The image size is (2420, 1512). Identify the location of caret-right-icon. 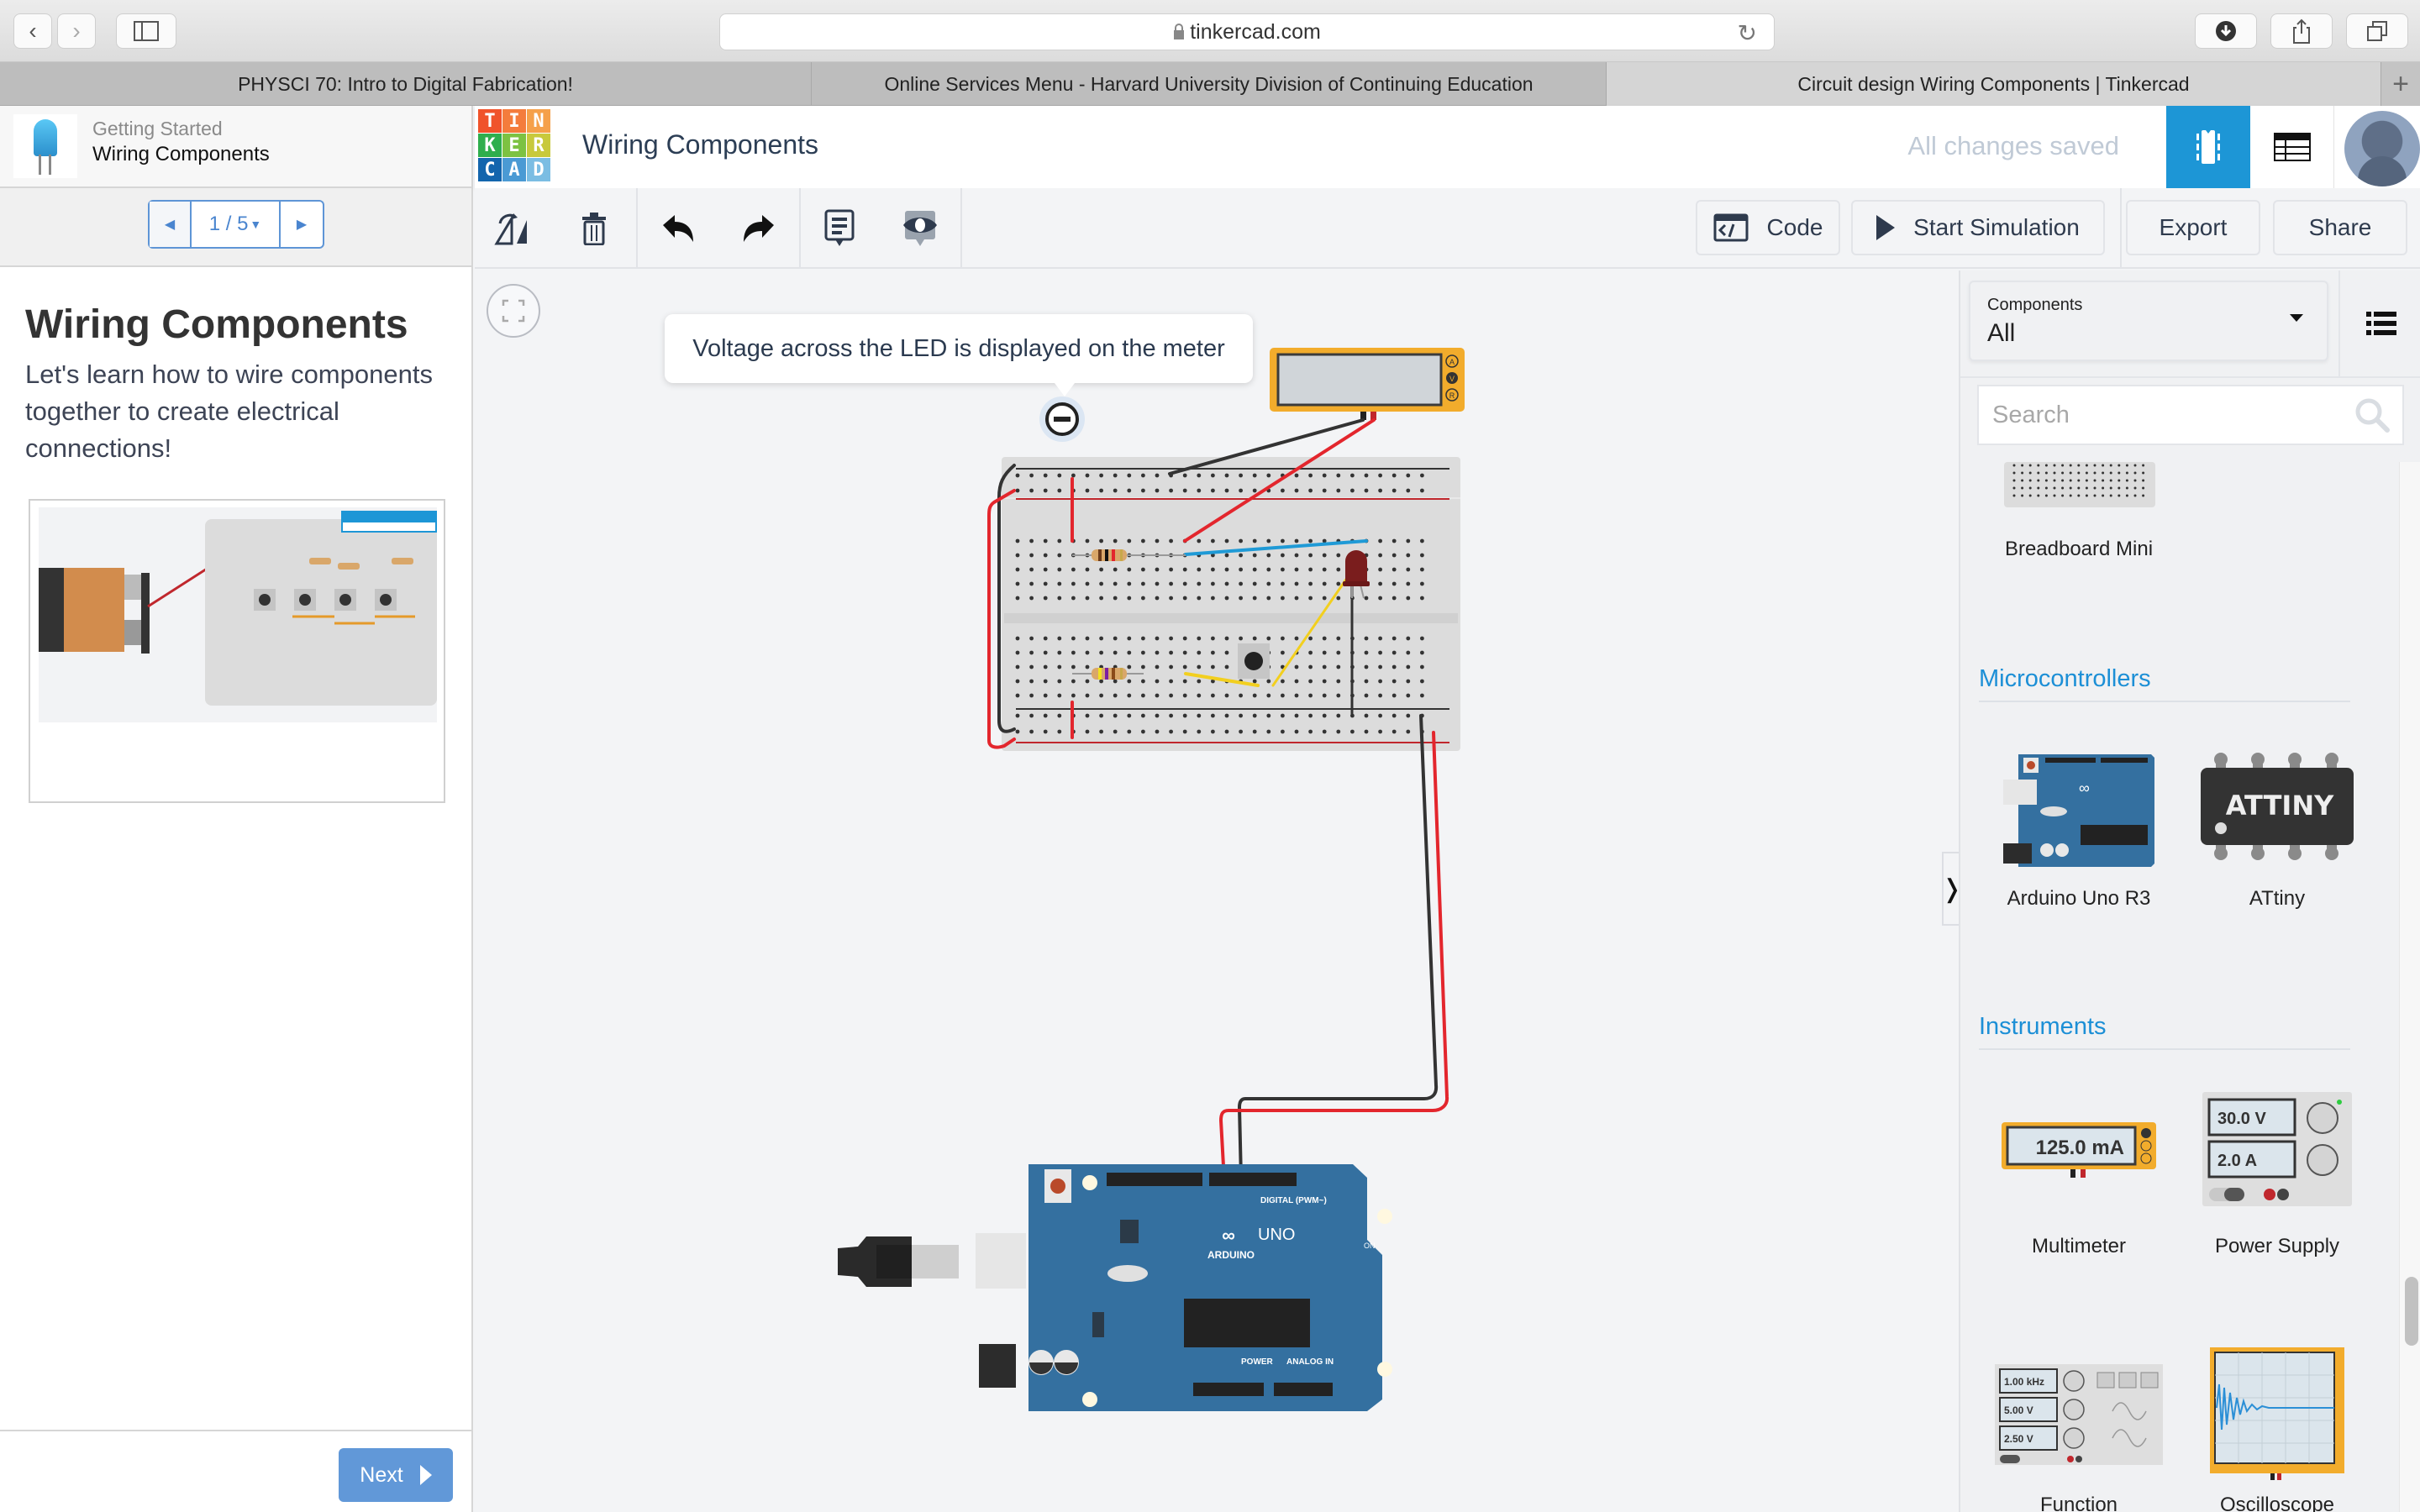
(426, 1475).